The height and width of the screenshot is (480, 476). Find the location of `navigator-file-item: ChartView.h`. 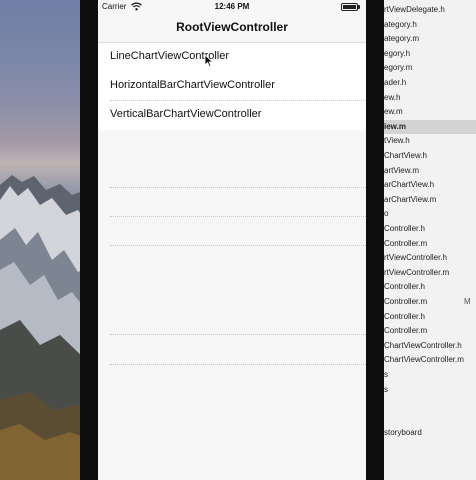

navigator-file-item: ChartView.h is located at coordinates (430, 156).